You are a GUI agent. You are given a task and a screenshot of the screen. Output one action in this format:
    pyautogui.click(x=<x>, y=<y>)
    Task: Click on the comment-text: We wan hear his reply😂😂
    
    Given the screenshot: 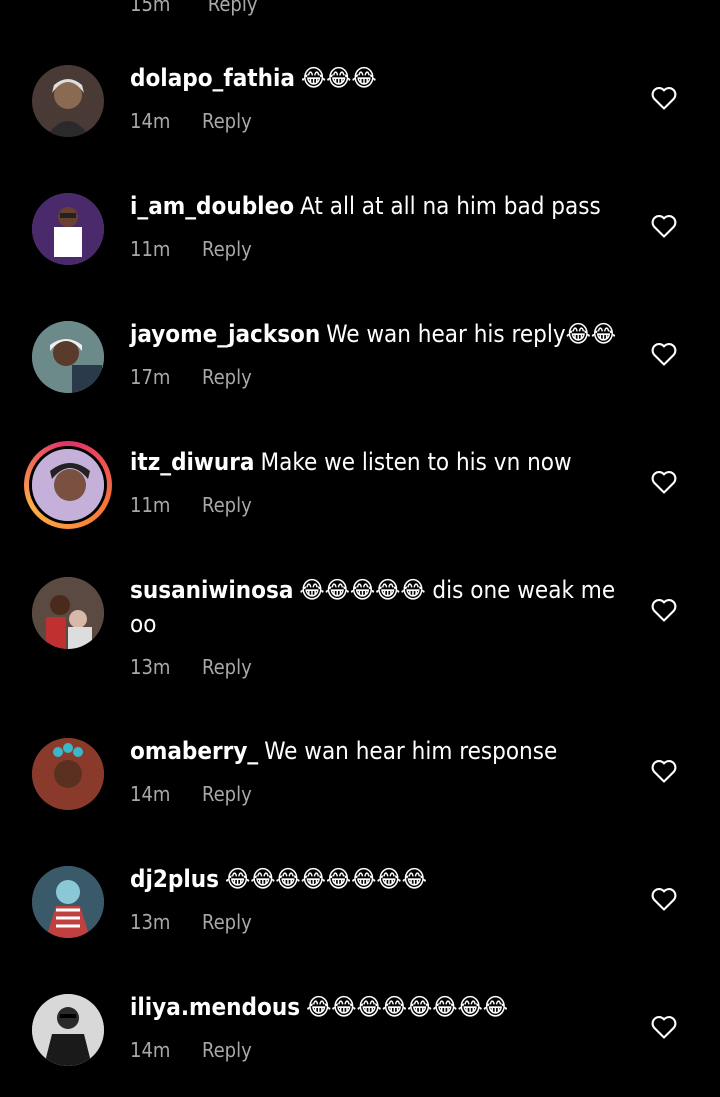 What is the action you would take?
    pyautogui.click(x=471, y=334)
    